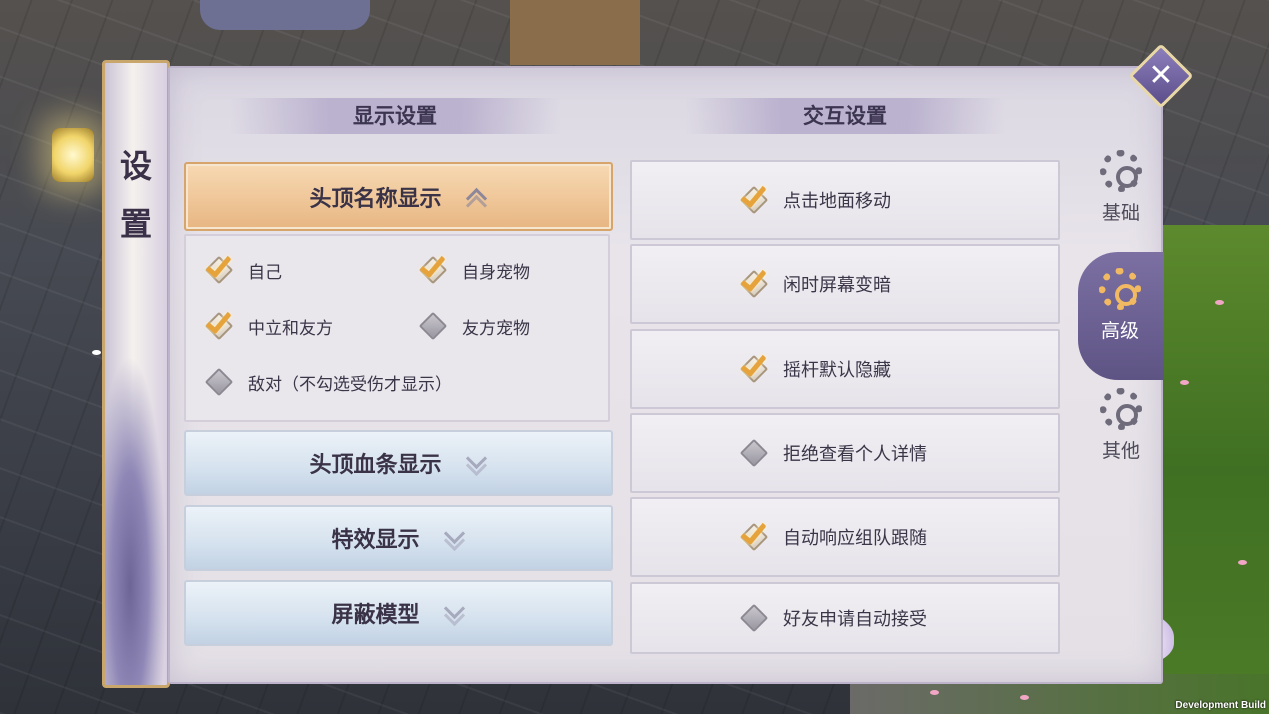 The width and height of the screenshot is (1269, 714). I want to click on scroll-decoration, so click(136, 520).